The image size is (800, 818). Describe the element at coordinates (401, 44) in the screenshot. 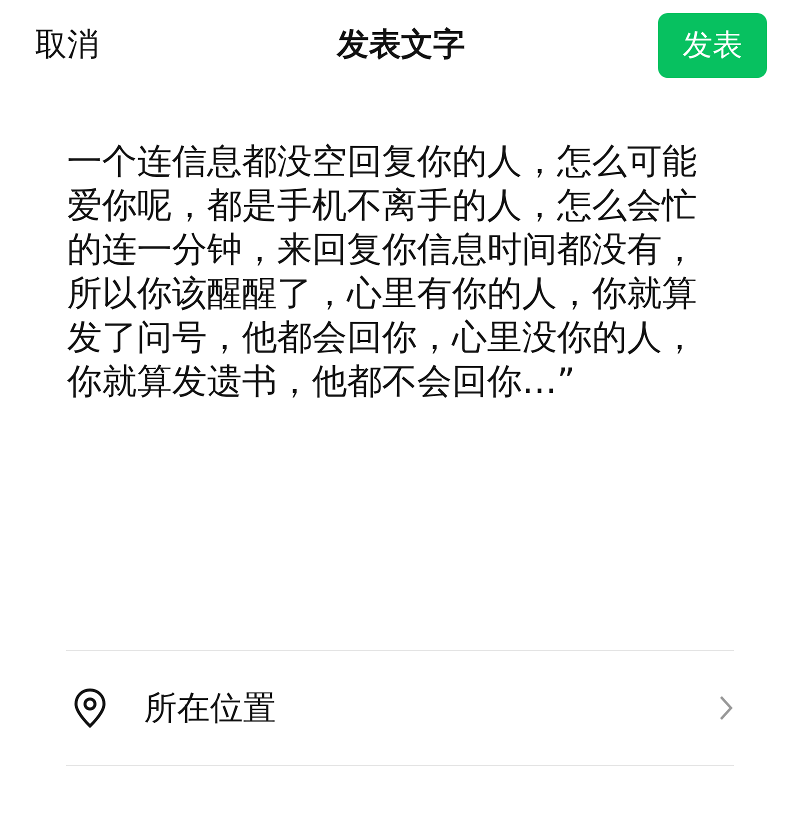

I see `page-title: 发表文字` at that location.